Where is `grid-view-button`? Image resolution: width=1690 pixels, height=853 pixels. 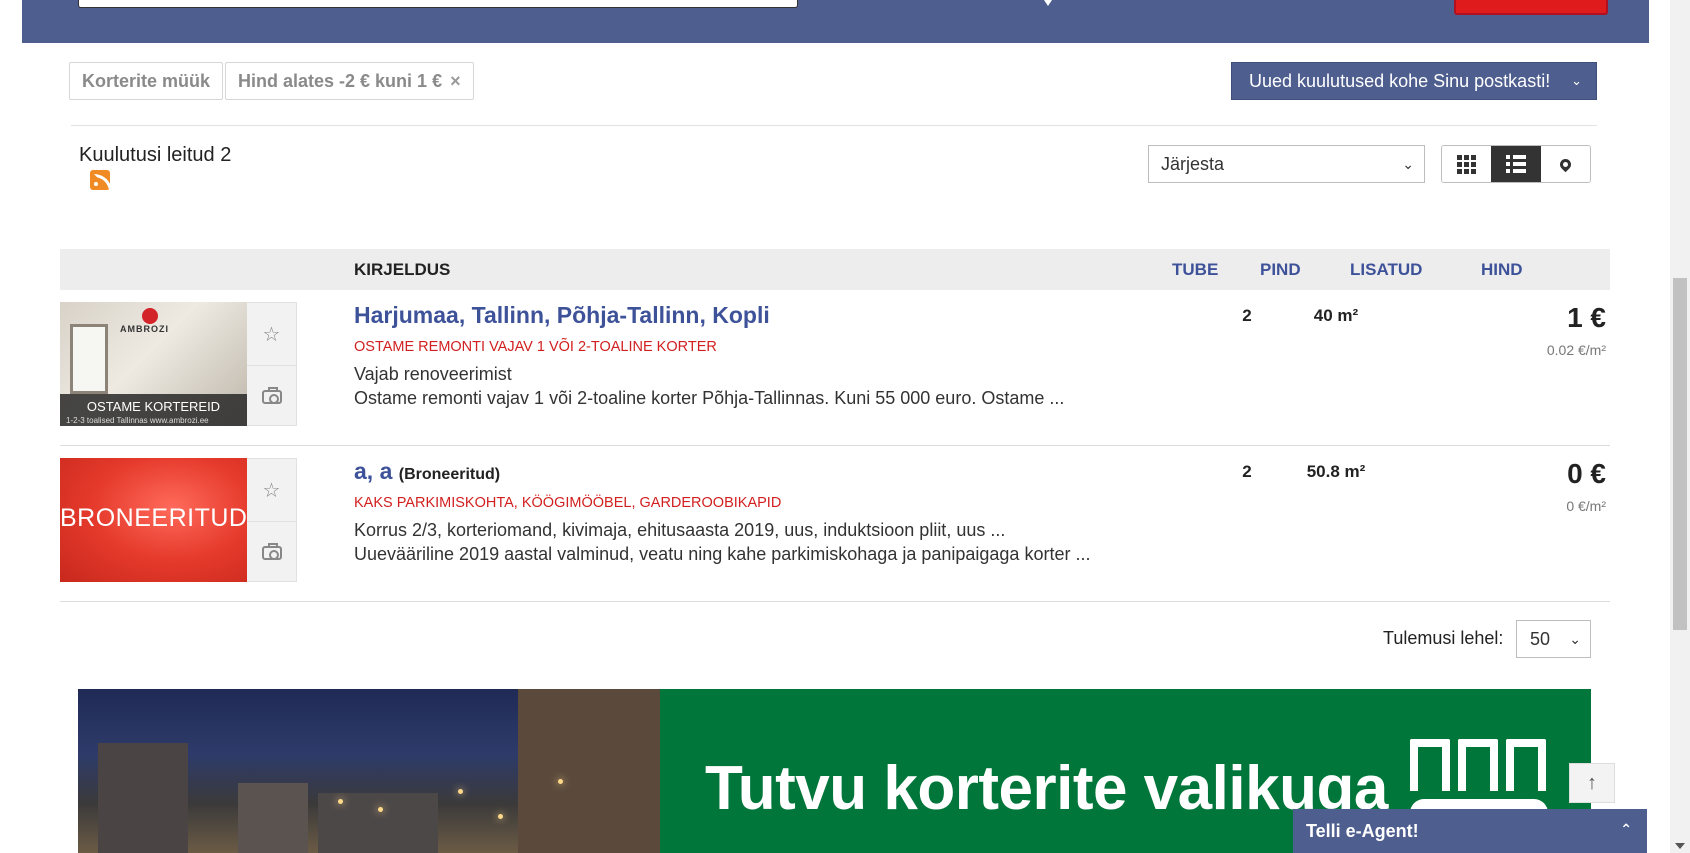
grid-view-button is located at coordinates (1467, 164).